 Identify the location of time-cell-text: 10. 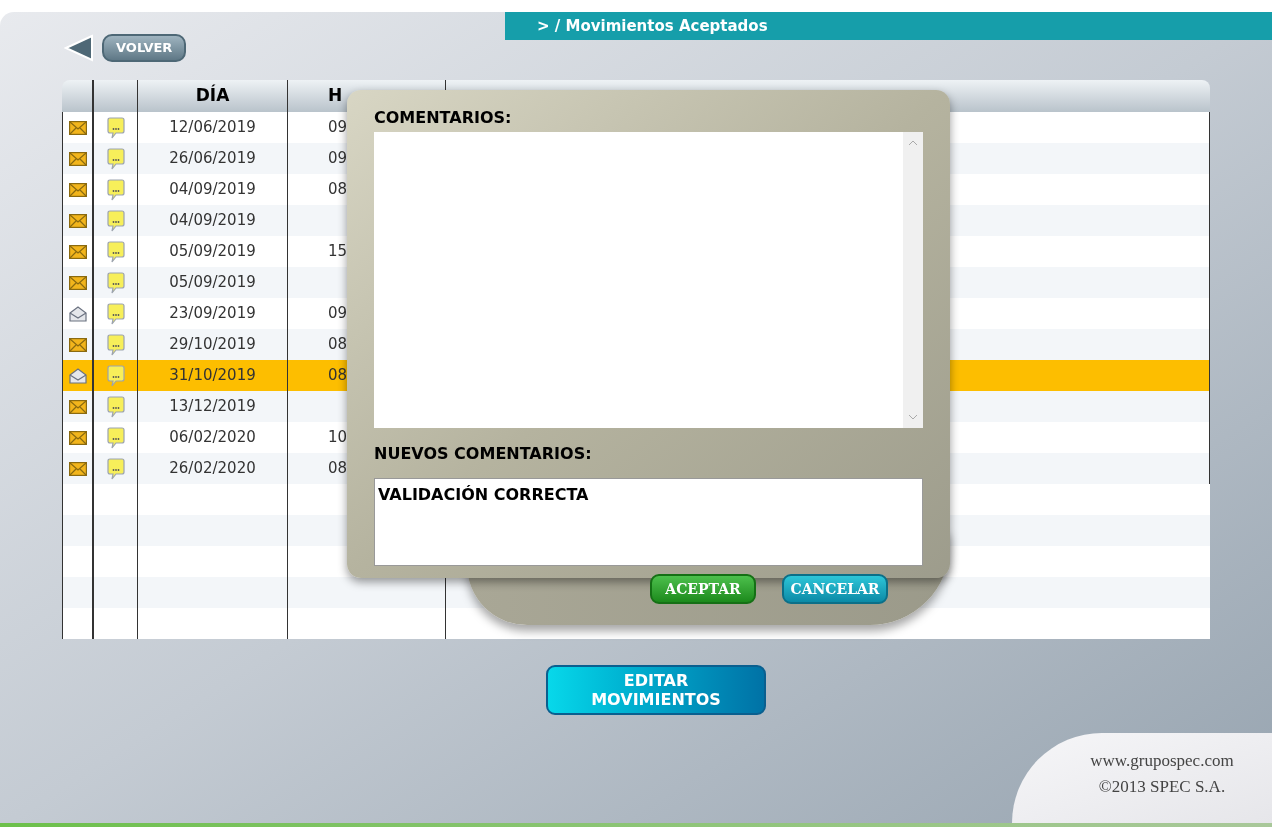
(338, 438).